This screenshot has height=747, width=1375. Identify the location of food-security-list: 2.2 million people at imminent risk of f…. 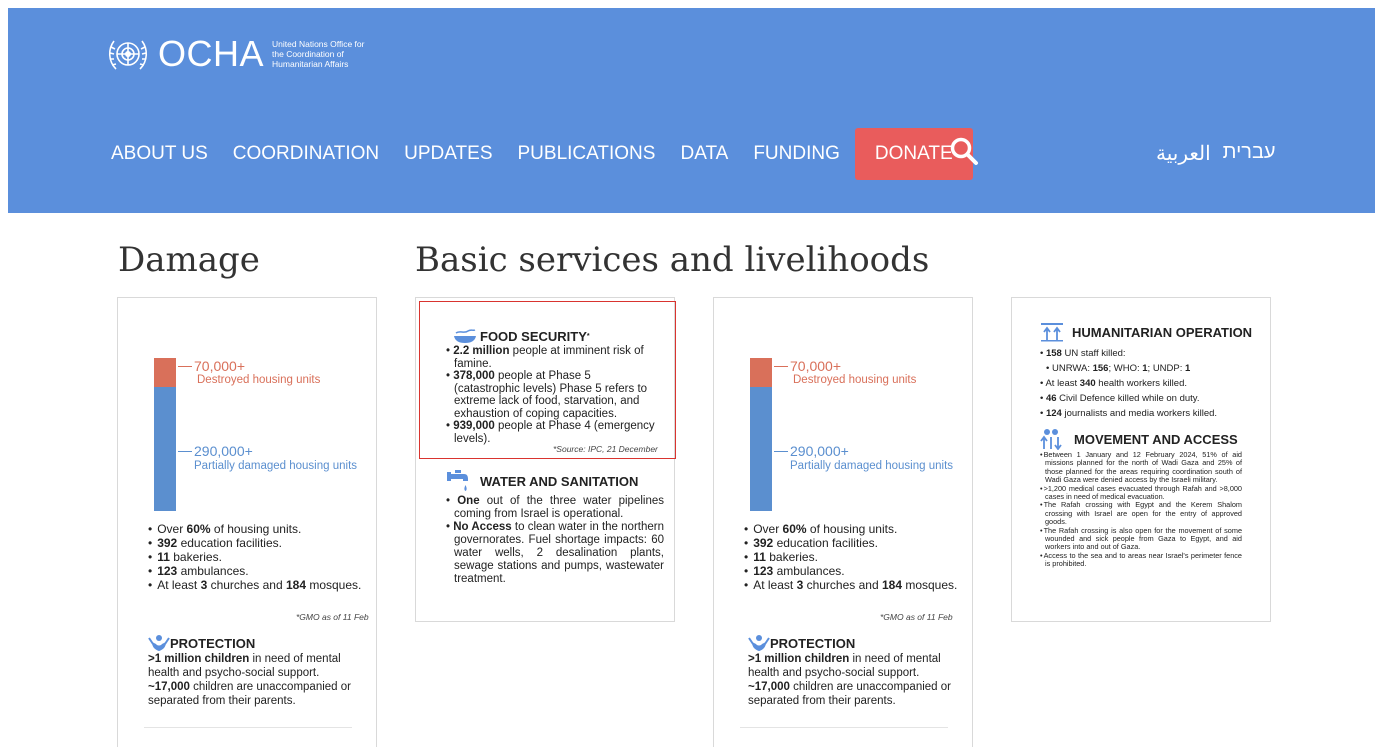
(551, 395).